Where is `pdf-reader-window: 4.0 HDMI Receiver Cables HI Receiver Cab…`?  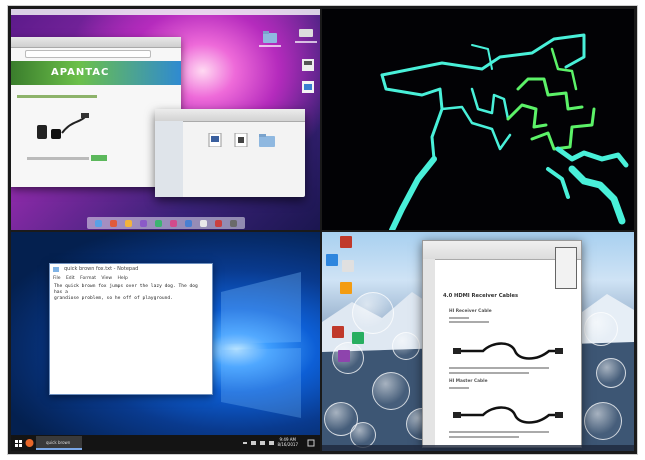
pdf-reader-window: 4.0 HDMI Receiver Cables HI Receiver Cab… is located at coordinates (502, 344).